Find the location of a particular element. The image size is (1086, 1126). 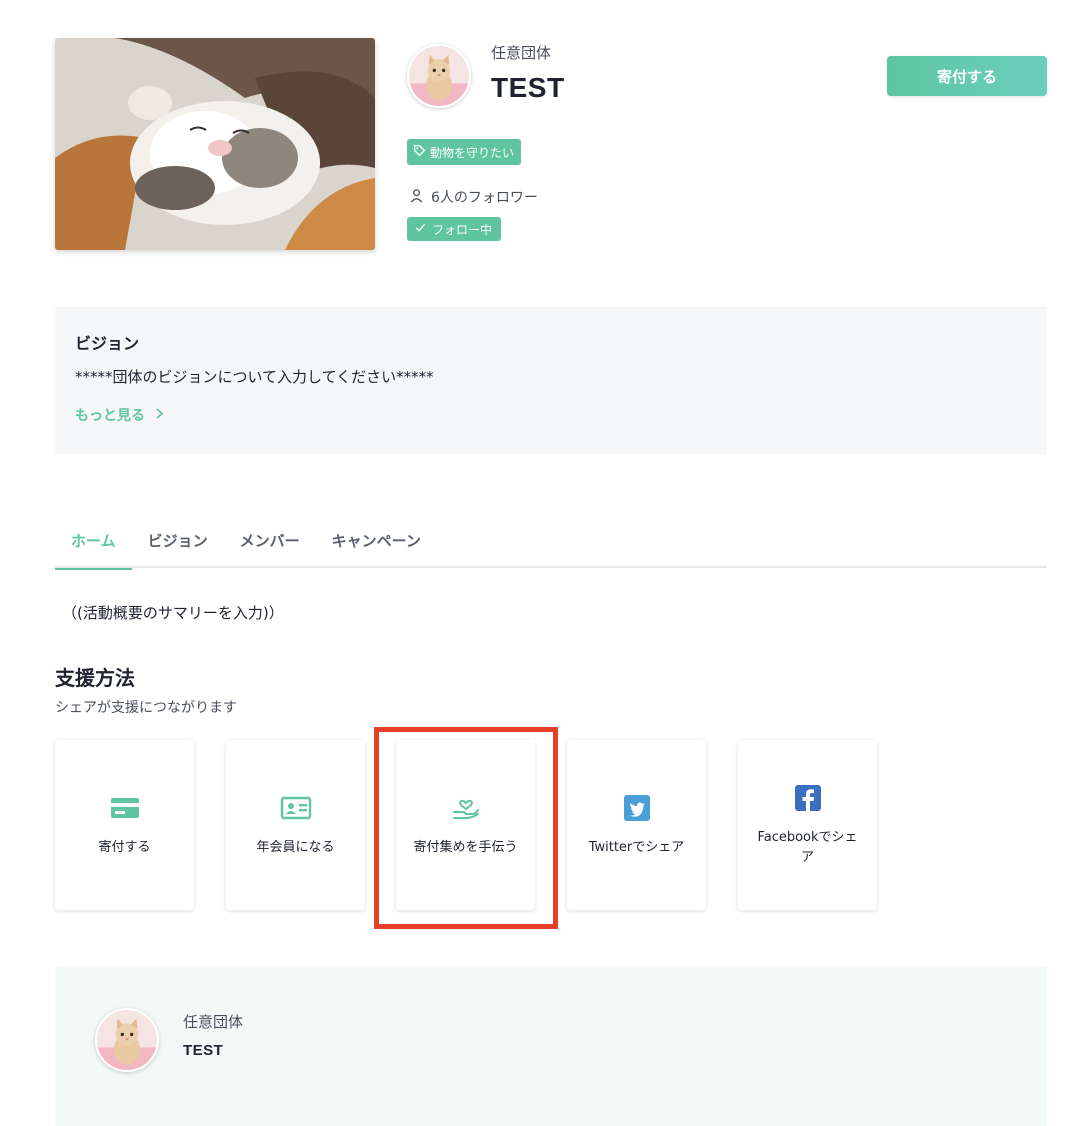

support-card-label: Twitterでシェア is located at coordinates (636, 847).